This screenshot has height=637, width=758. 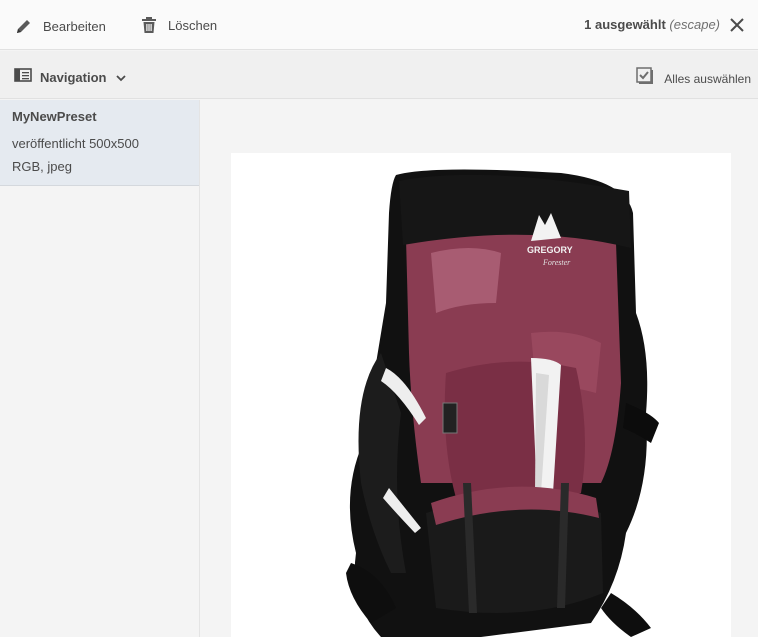 I want to click on select-all-button: Alles auswählen, so click(x=693, y=78).